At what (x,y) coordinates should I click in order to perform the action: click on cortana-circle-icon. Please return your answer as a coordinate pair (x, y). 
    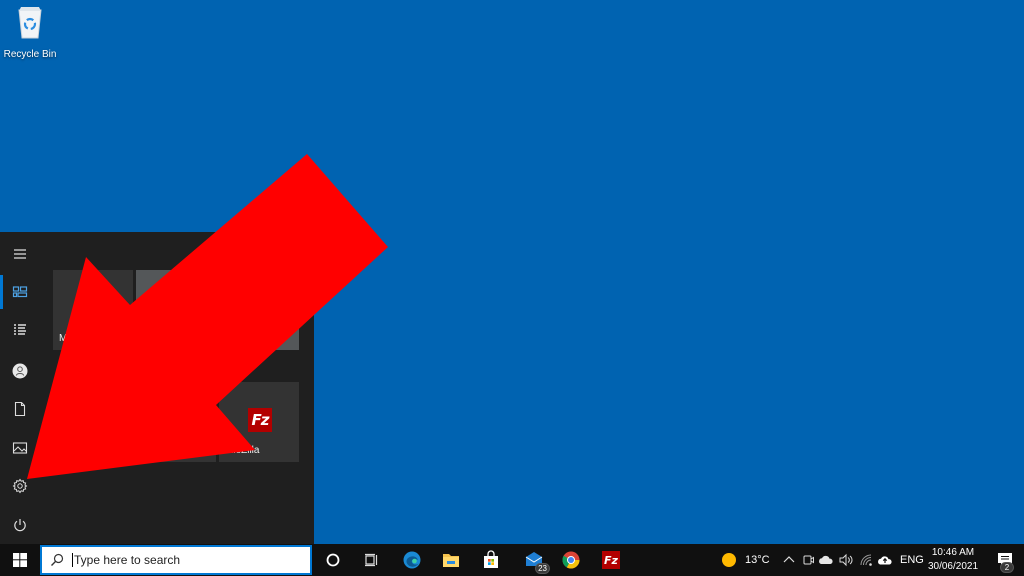
    Looking at the image, I should click on (333, 560).